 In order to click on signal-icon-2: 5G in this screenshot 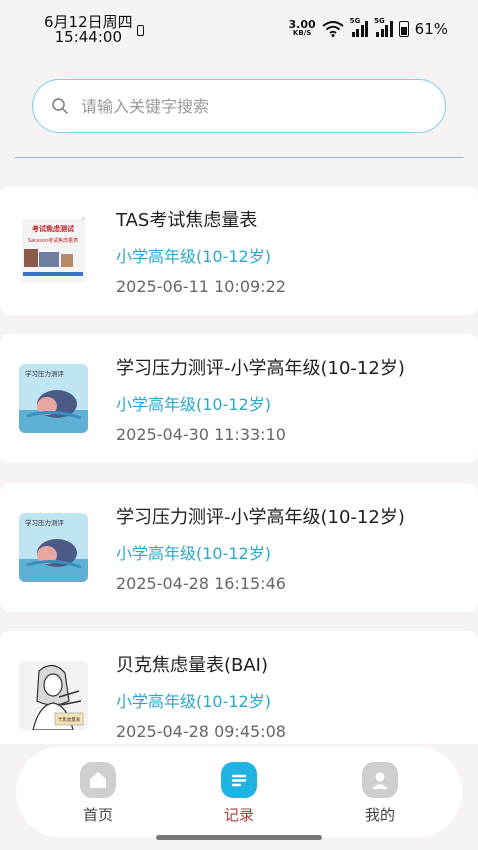, I will do `click(383, 27)`.